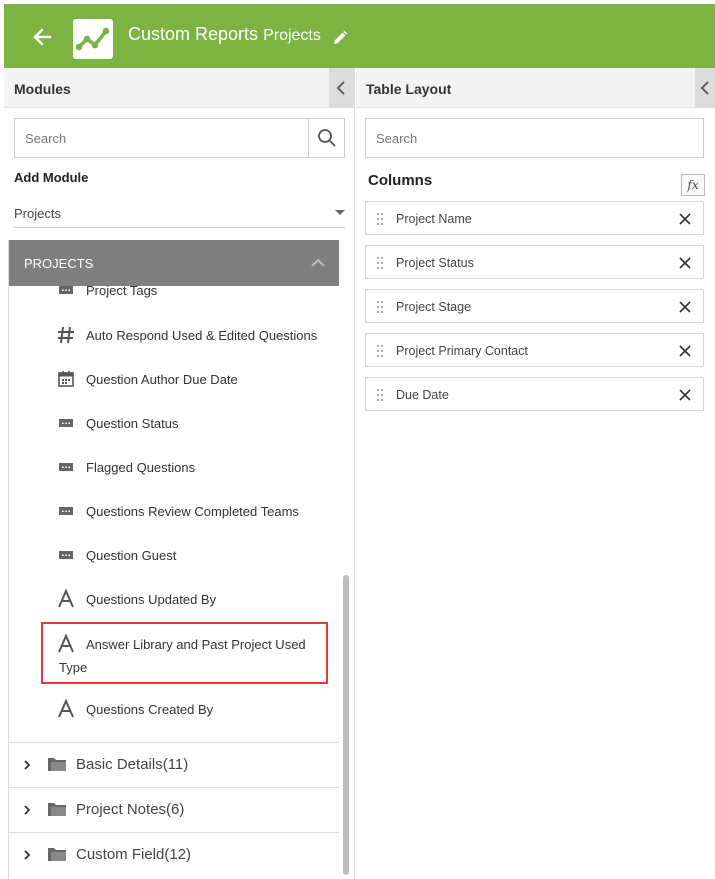  Describe the element at coordinates (340, 38) in the screenshot. I see `pencil-icon` at that location.